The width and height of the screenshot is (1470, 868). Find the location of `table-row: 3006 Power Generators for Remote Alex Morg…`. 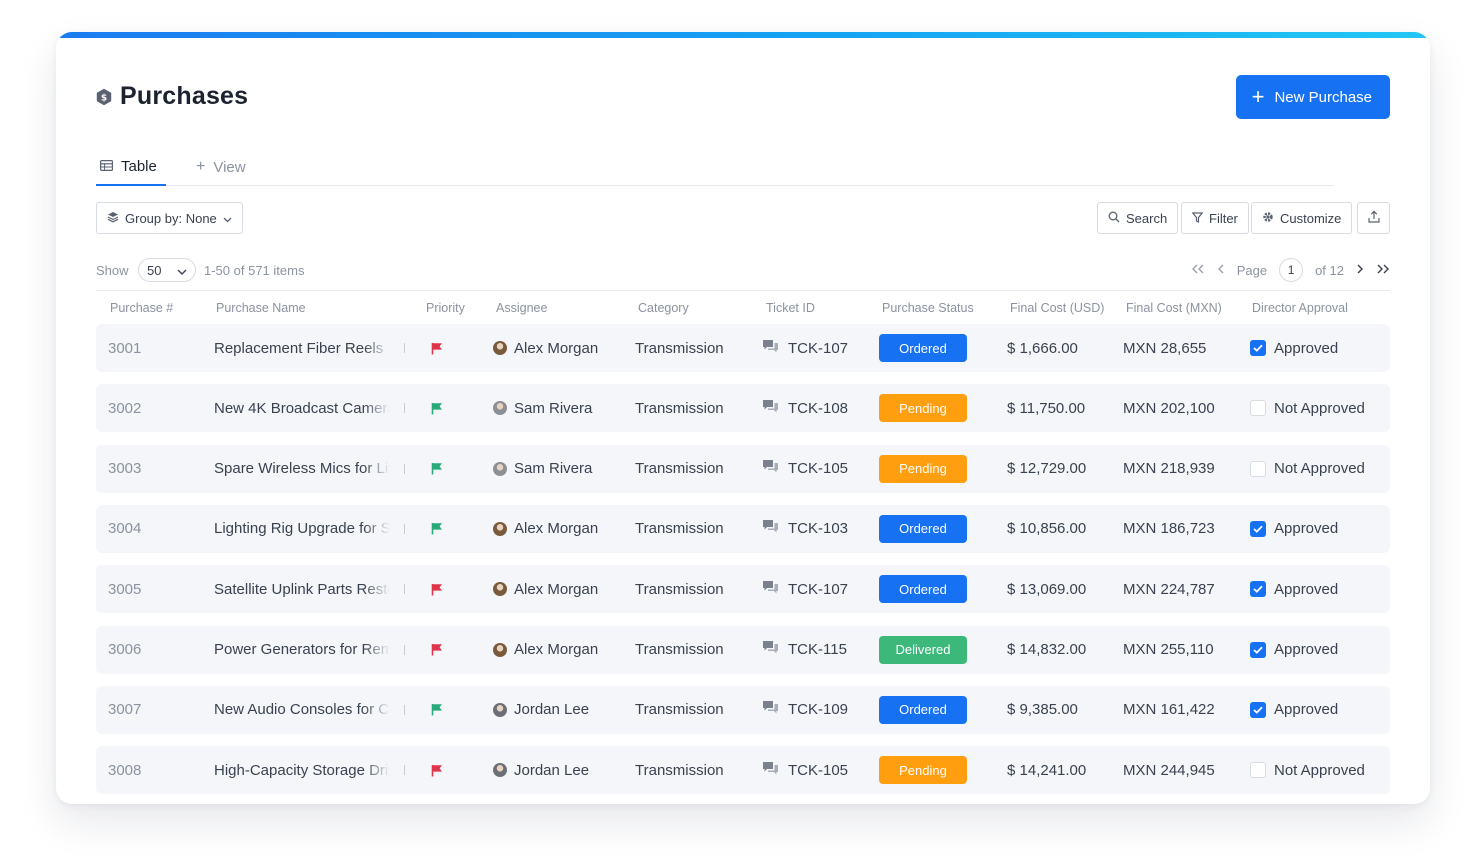

table-row: 3006 Power Generators for Remote Alex Morg… is located at coordinates (743, 649).